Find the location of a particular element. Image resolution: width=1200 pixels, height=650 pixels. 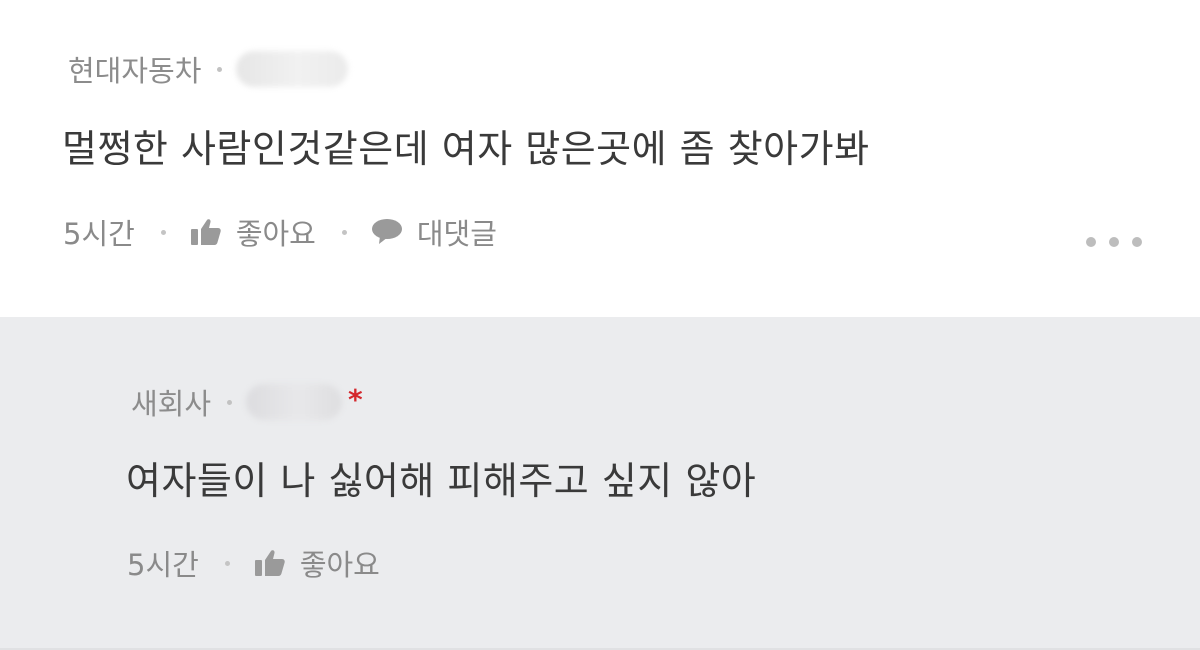

more-options-button is located at coordinates (1114, 242).